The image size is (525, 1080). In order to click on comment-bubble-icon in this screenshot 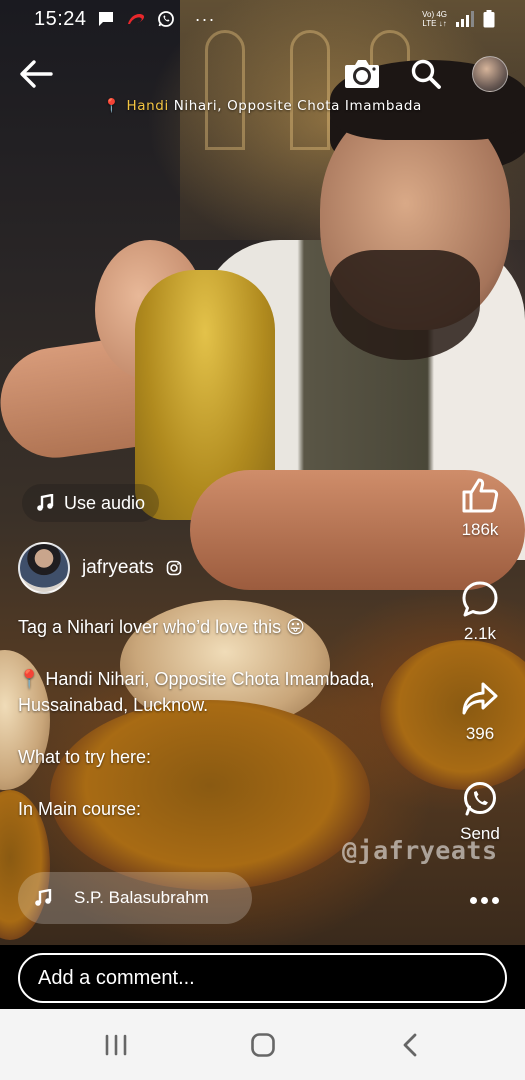, I will do `click(480, 599)`.